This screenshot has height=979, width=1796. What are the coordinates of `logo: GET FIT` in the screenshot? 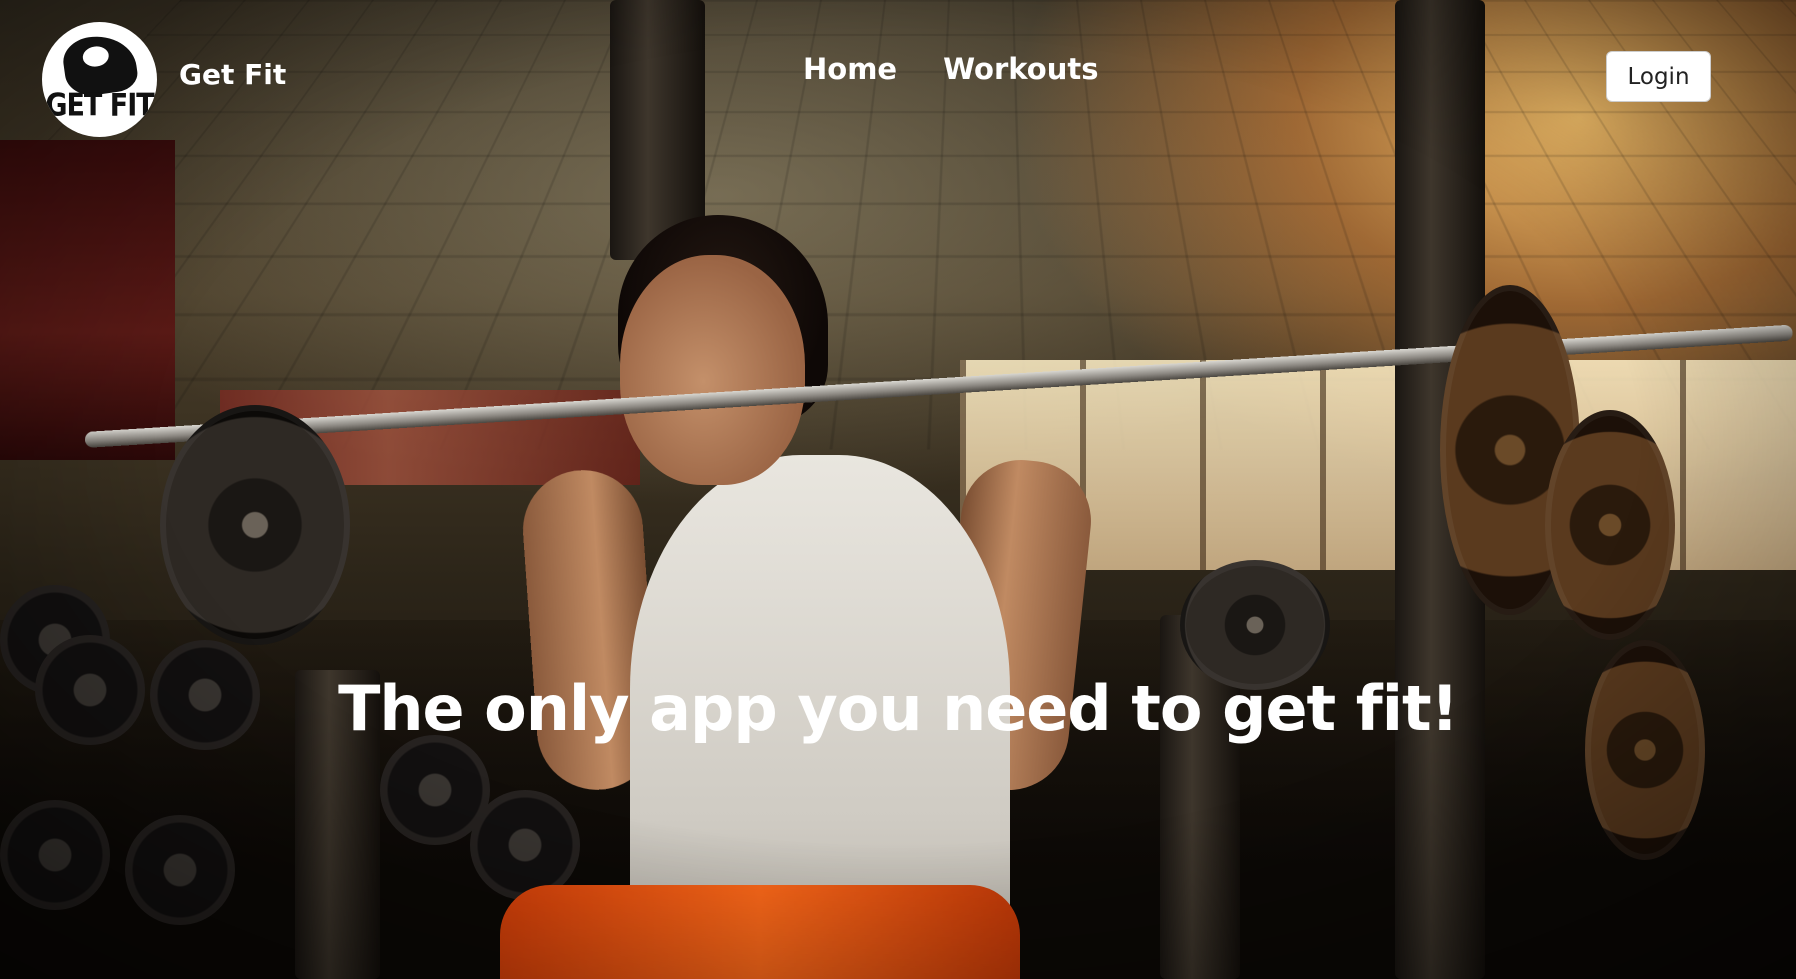 It's located at (99, 79).